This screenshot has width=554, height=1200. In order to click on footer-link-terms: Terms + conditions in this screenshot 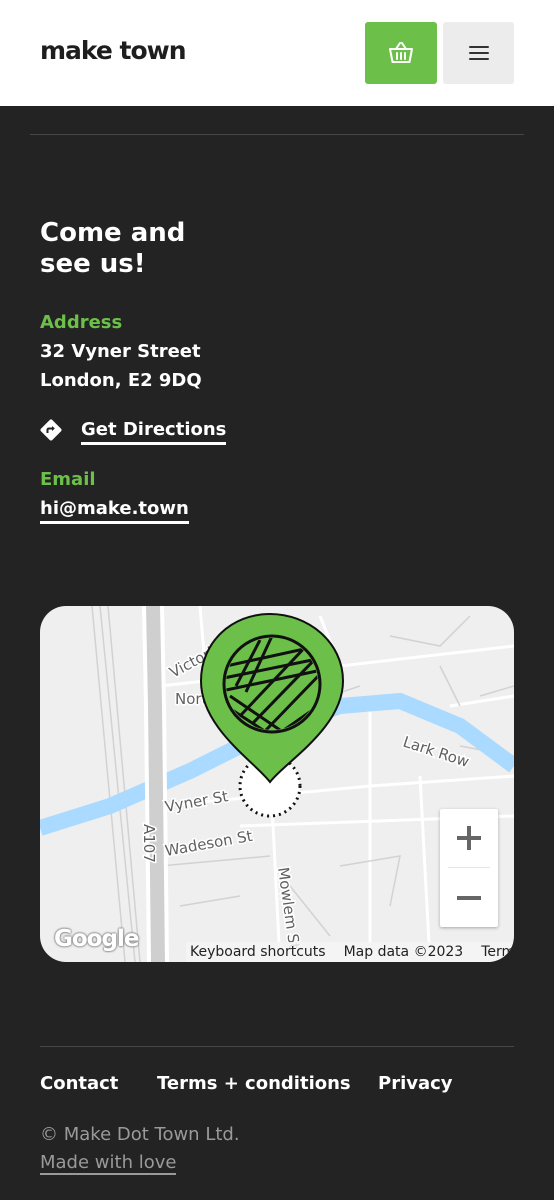, I will do `click(254, 1083)`.